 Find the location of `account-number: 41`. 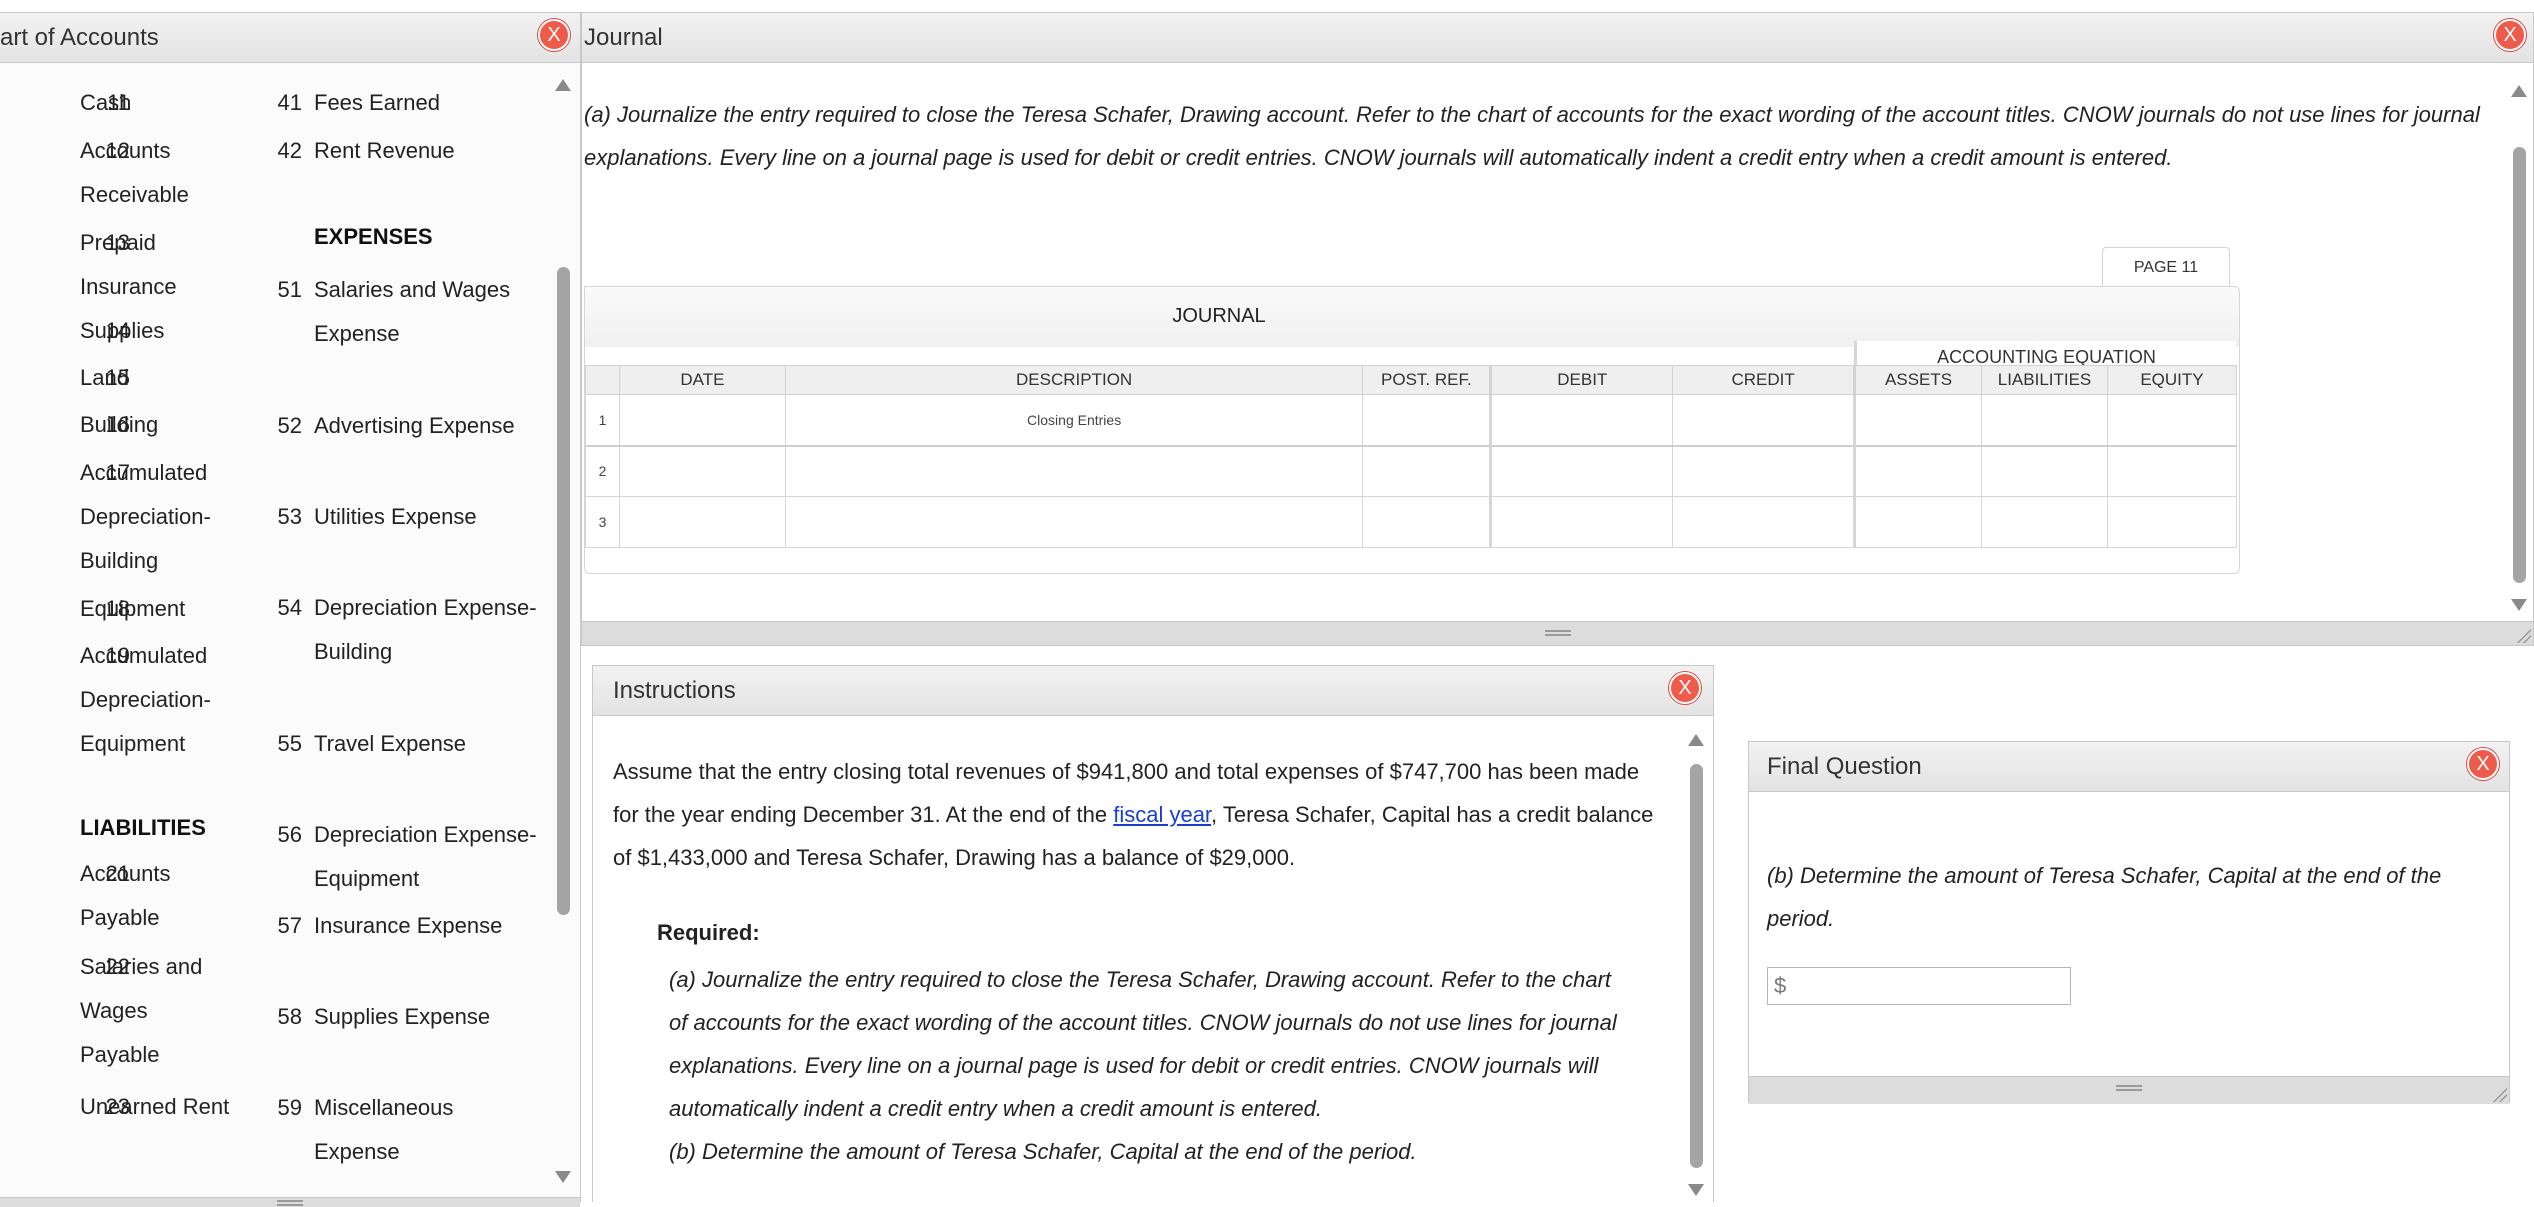

account-number: 41 is located at coordinates (289, 102).